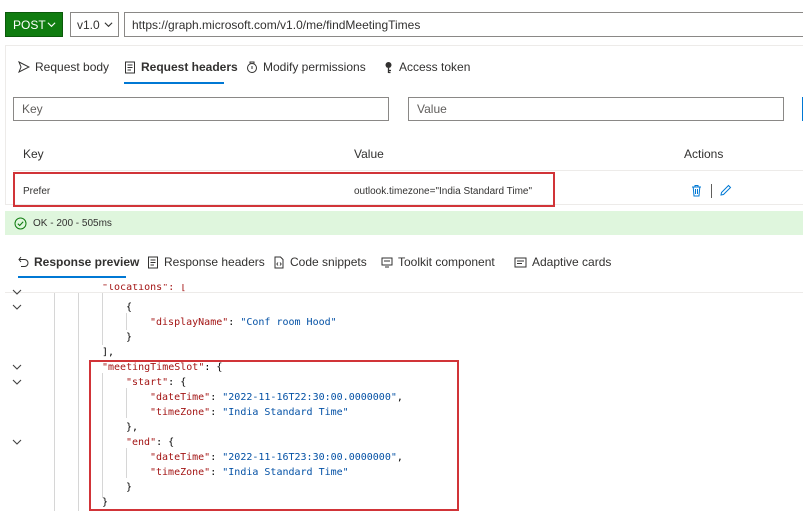  Describe the element at coordinates (388, 67) in the screenshot. I see `key-icon` at that location.